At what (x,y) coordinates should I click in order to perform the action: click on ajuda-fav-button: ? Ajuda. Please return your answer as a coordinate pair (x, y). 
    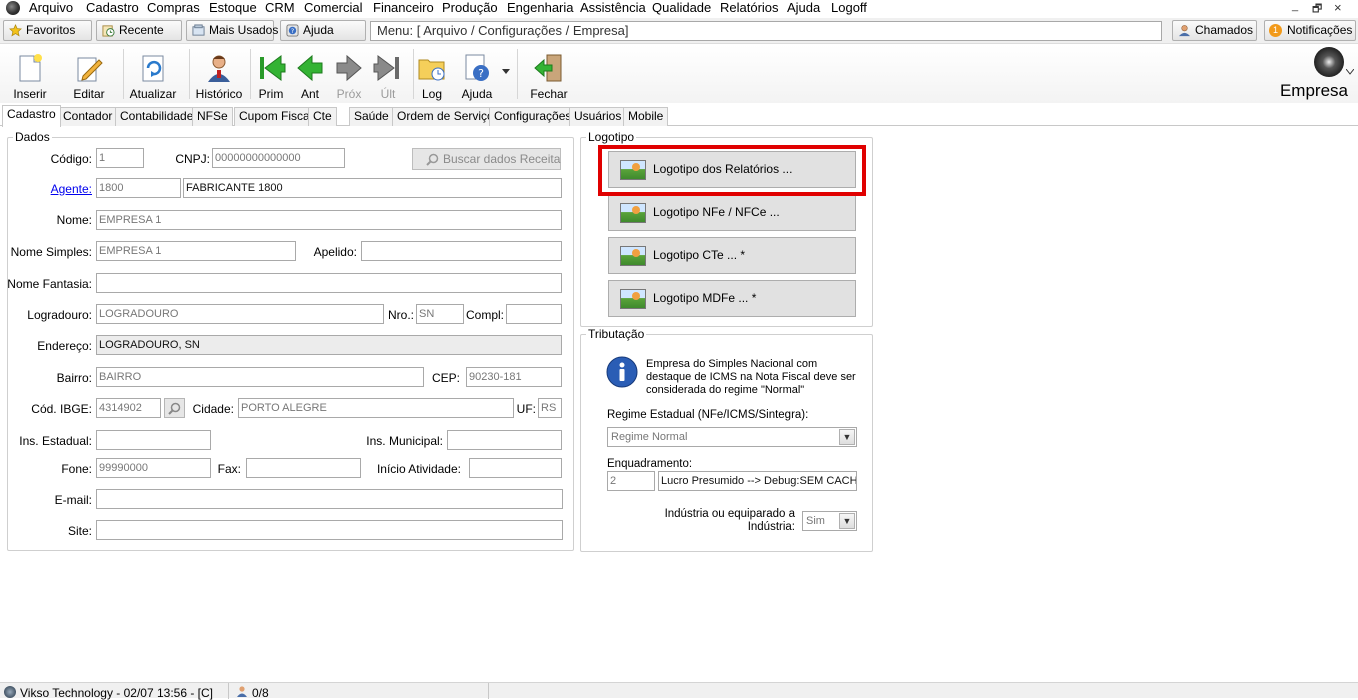
    Looking at the image, I should click on (323, 30).